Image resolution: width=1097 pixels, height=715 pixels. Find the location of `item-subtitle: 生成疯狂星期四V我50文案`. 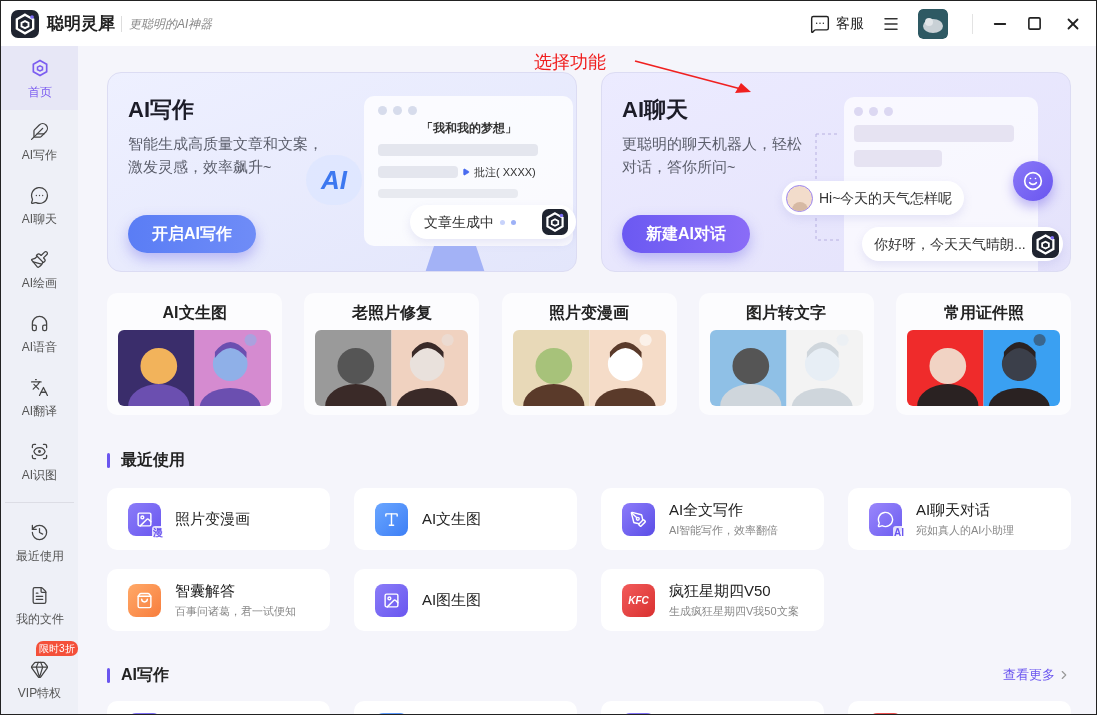

item-subtitle: 生成疯狂星期四V我50文案 is located at coordinates (734, 611).